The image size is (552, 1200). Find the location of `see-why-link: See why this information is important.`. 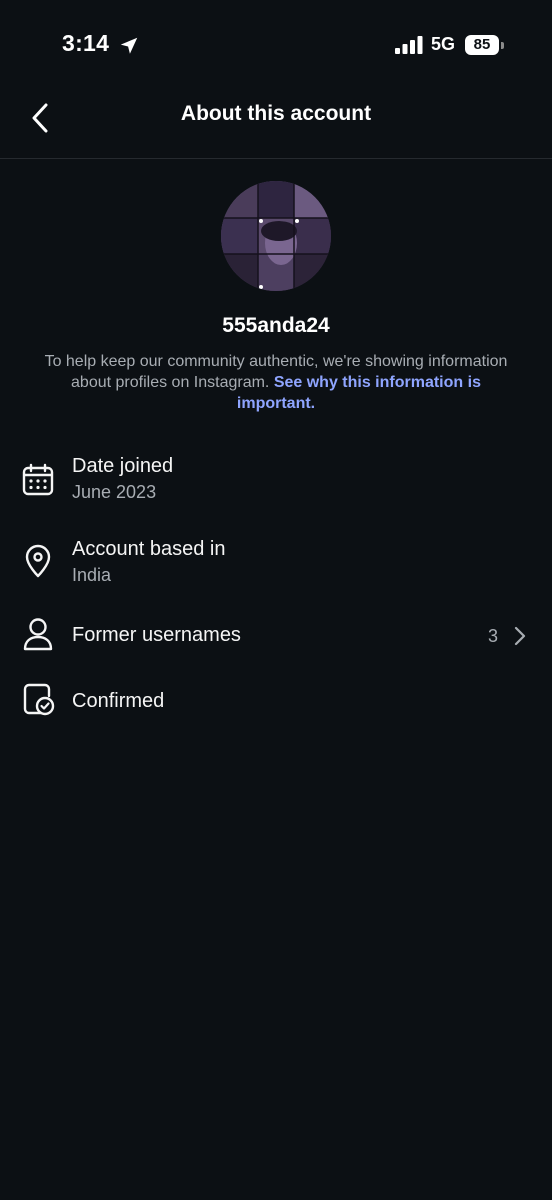

see-why-link: See why this information is important. is located at coordinates (359, 393).